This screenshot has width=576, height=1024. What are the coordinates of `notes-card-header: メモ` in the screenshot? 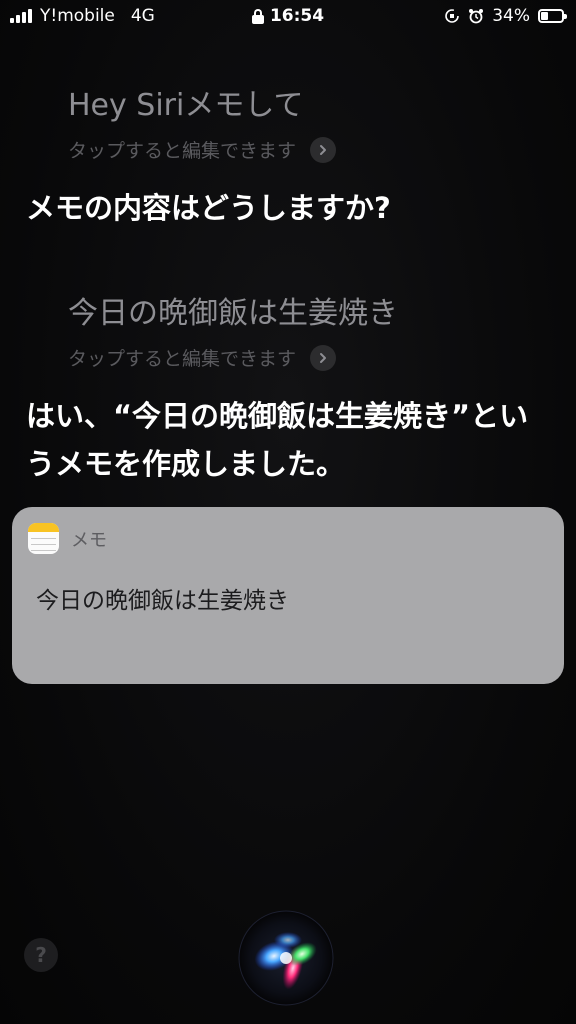 It's located at (67, 538).